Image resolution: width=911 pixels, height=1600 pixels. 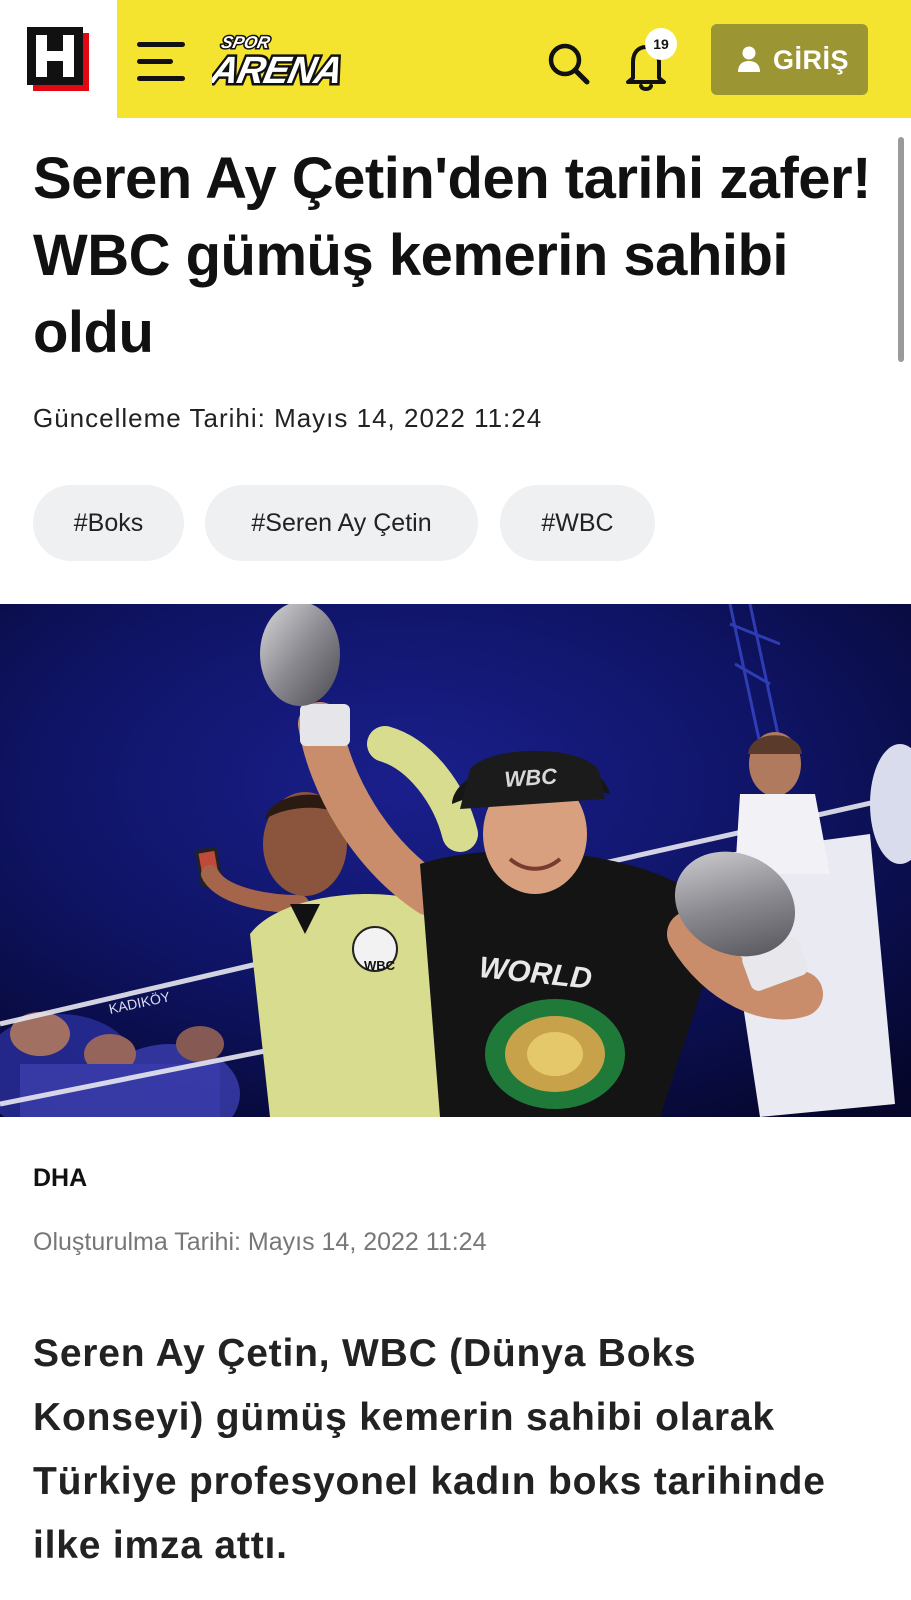 What do you see at coordinates (749, 59) in the screenshot?
I see `user-icon` at bounding box center [749, 59].